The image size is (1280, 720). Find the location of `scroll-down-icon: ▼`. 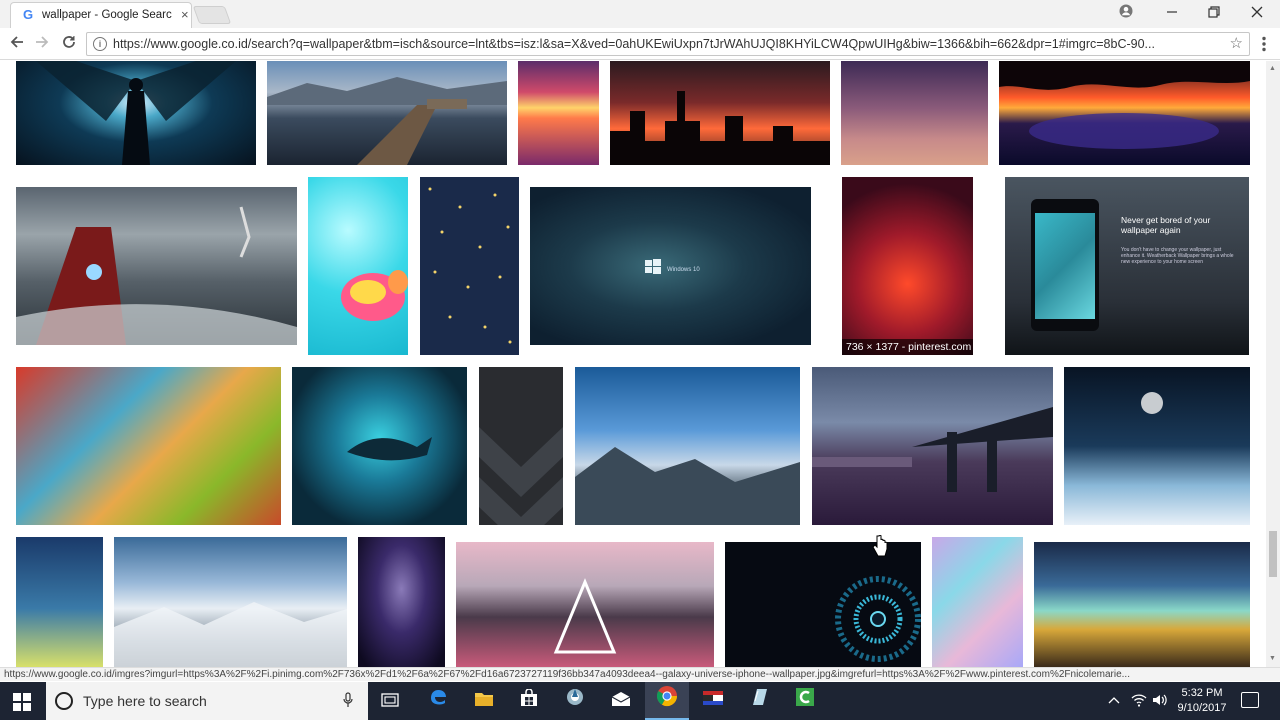

scroll-down-icon: ▼ is located at coordinates (1272, 658).